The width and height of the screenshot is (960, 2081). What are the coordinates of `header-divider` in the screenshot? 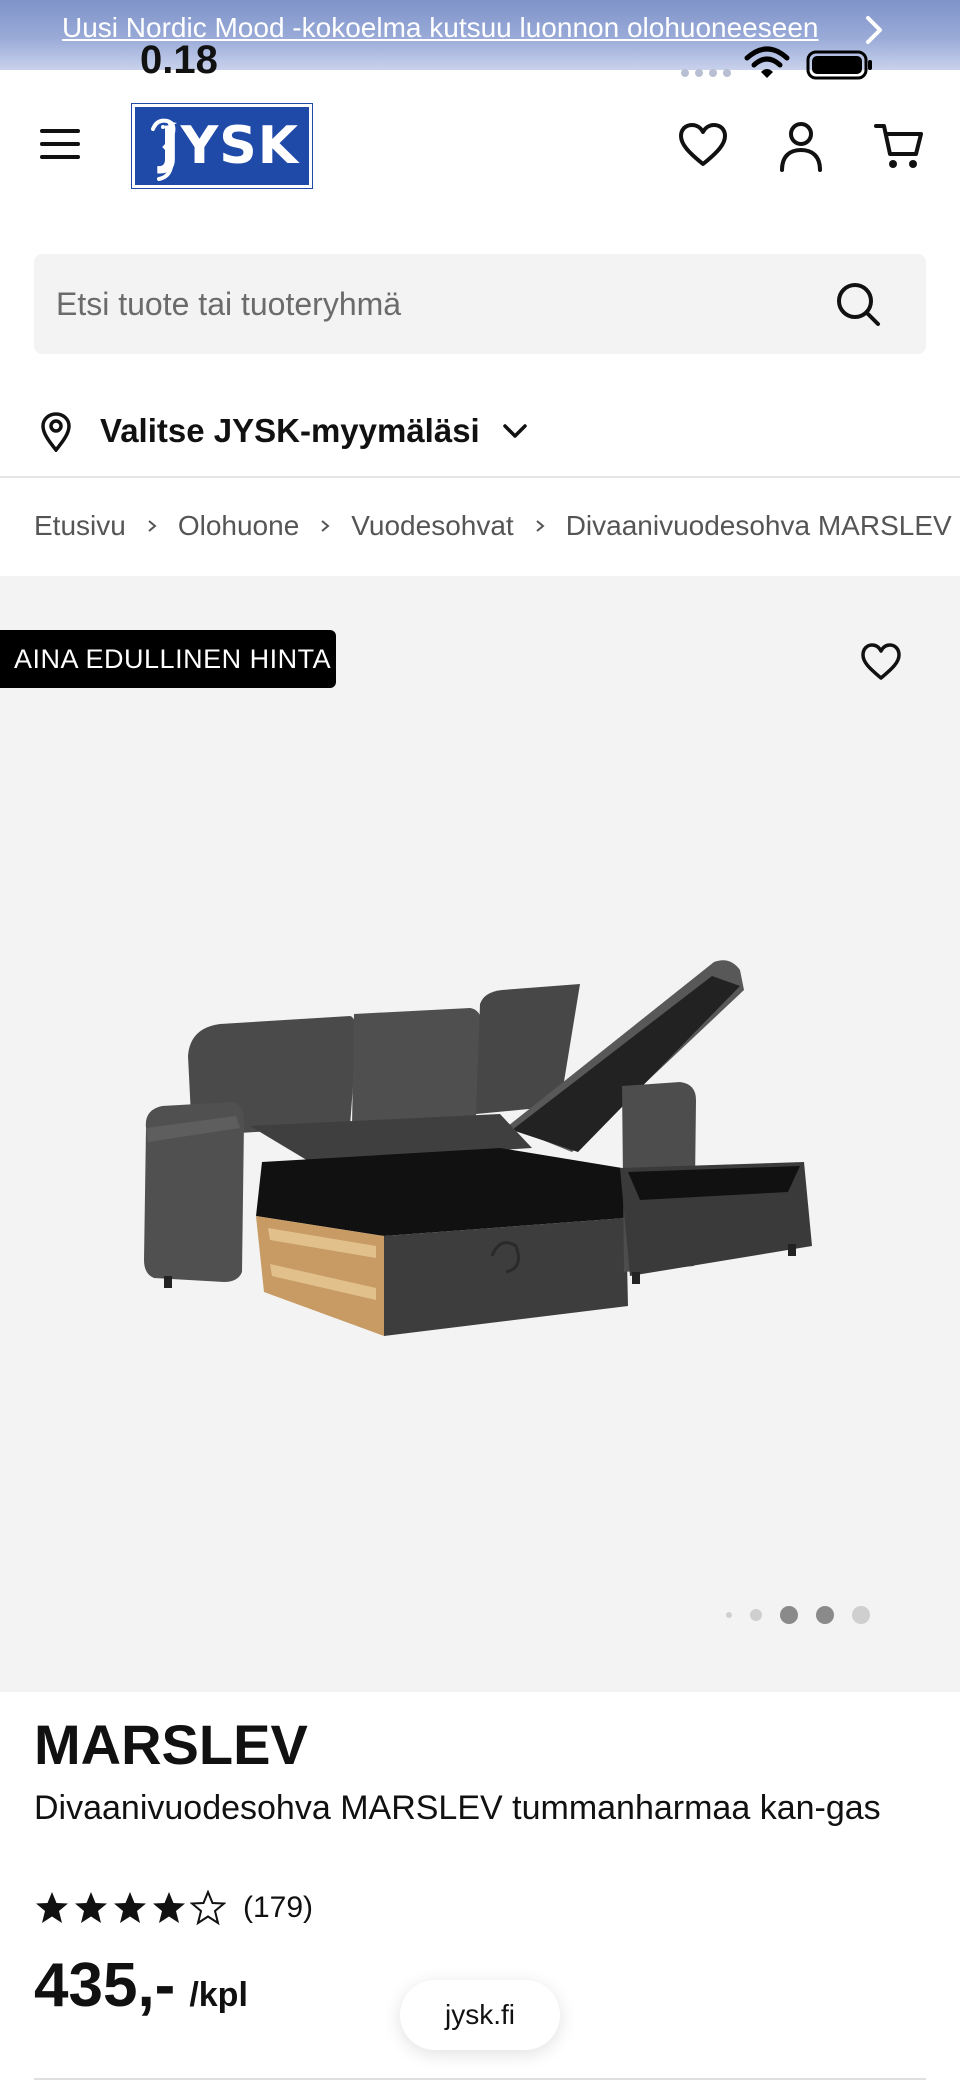 It's located at (480, 477).